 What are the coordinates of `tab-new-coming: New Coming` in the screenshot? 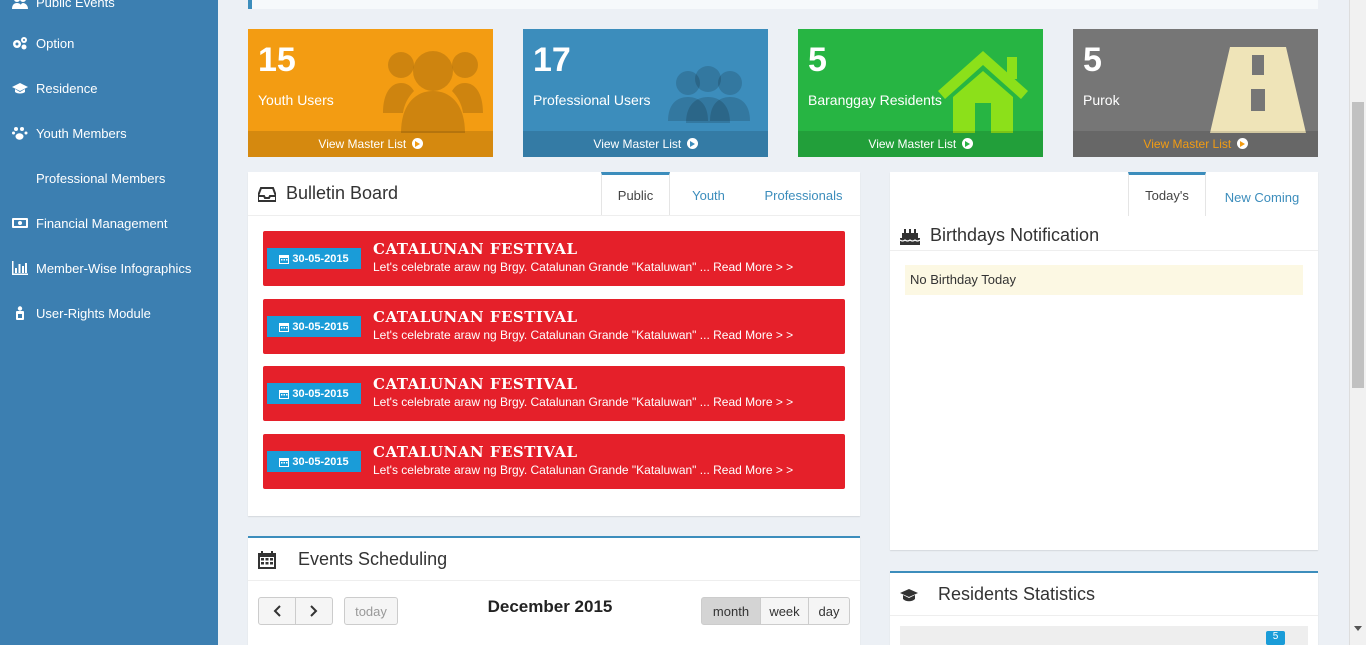 It's located at (1262, 194).